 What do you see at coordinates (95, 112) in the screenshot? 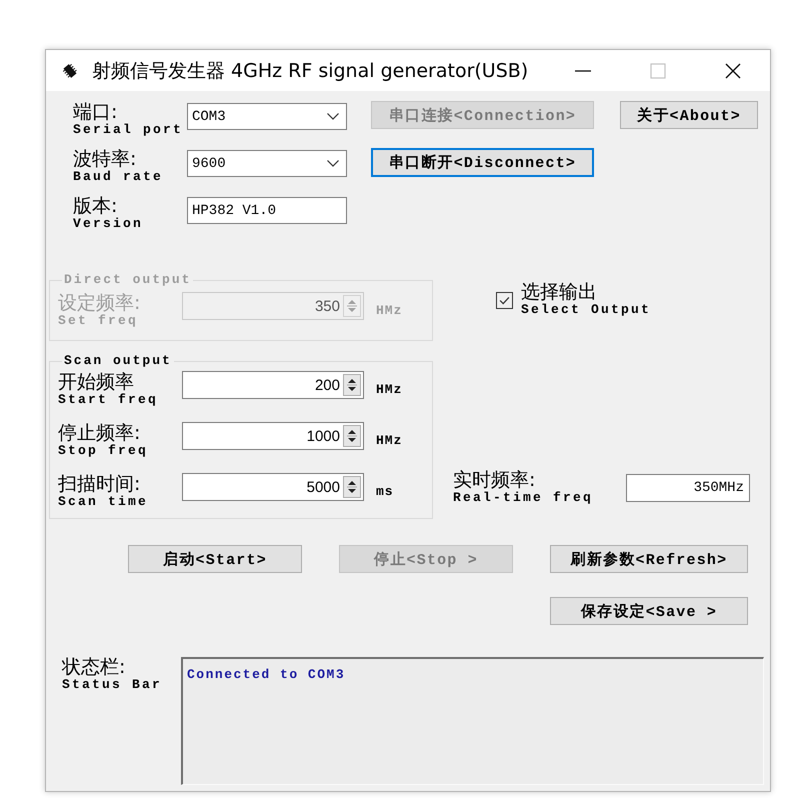
I see `field-label: 端口:` at bounding box center [95, 112].